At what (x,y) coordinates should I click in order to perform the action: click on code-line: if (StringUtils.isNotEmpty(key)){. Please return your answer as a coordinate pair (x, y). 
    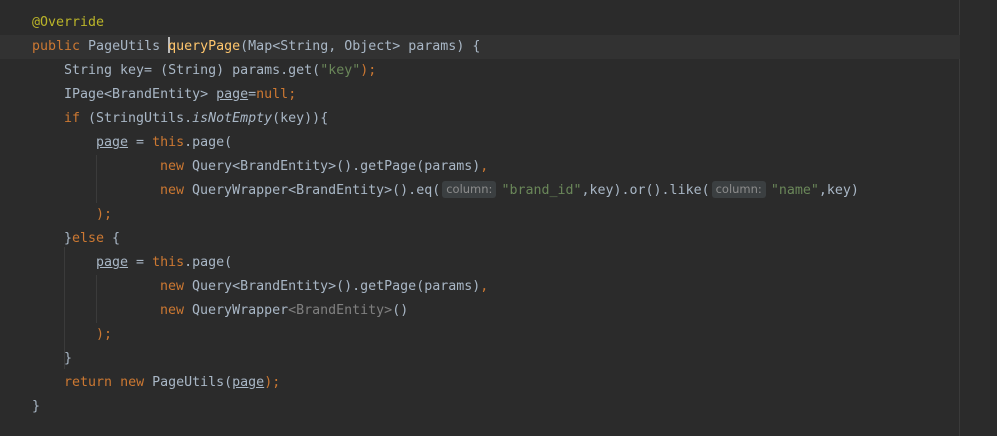
    Looking at the image, I should click on (480, 119).